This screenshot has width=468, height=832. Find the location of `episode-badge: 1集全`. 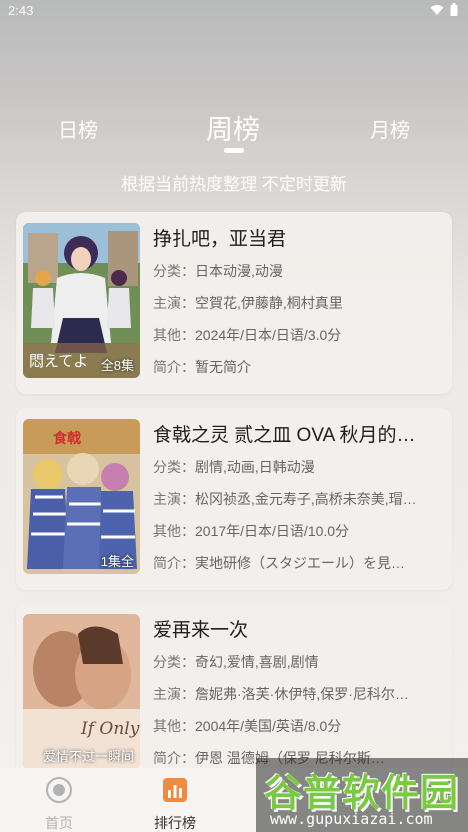

episode-badge: 1集全 is located at coordinates (117, 561).